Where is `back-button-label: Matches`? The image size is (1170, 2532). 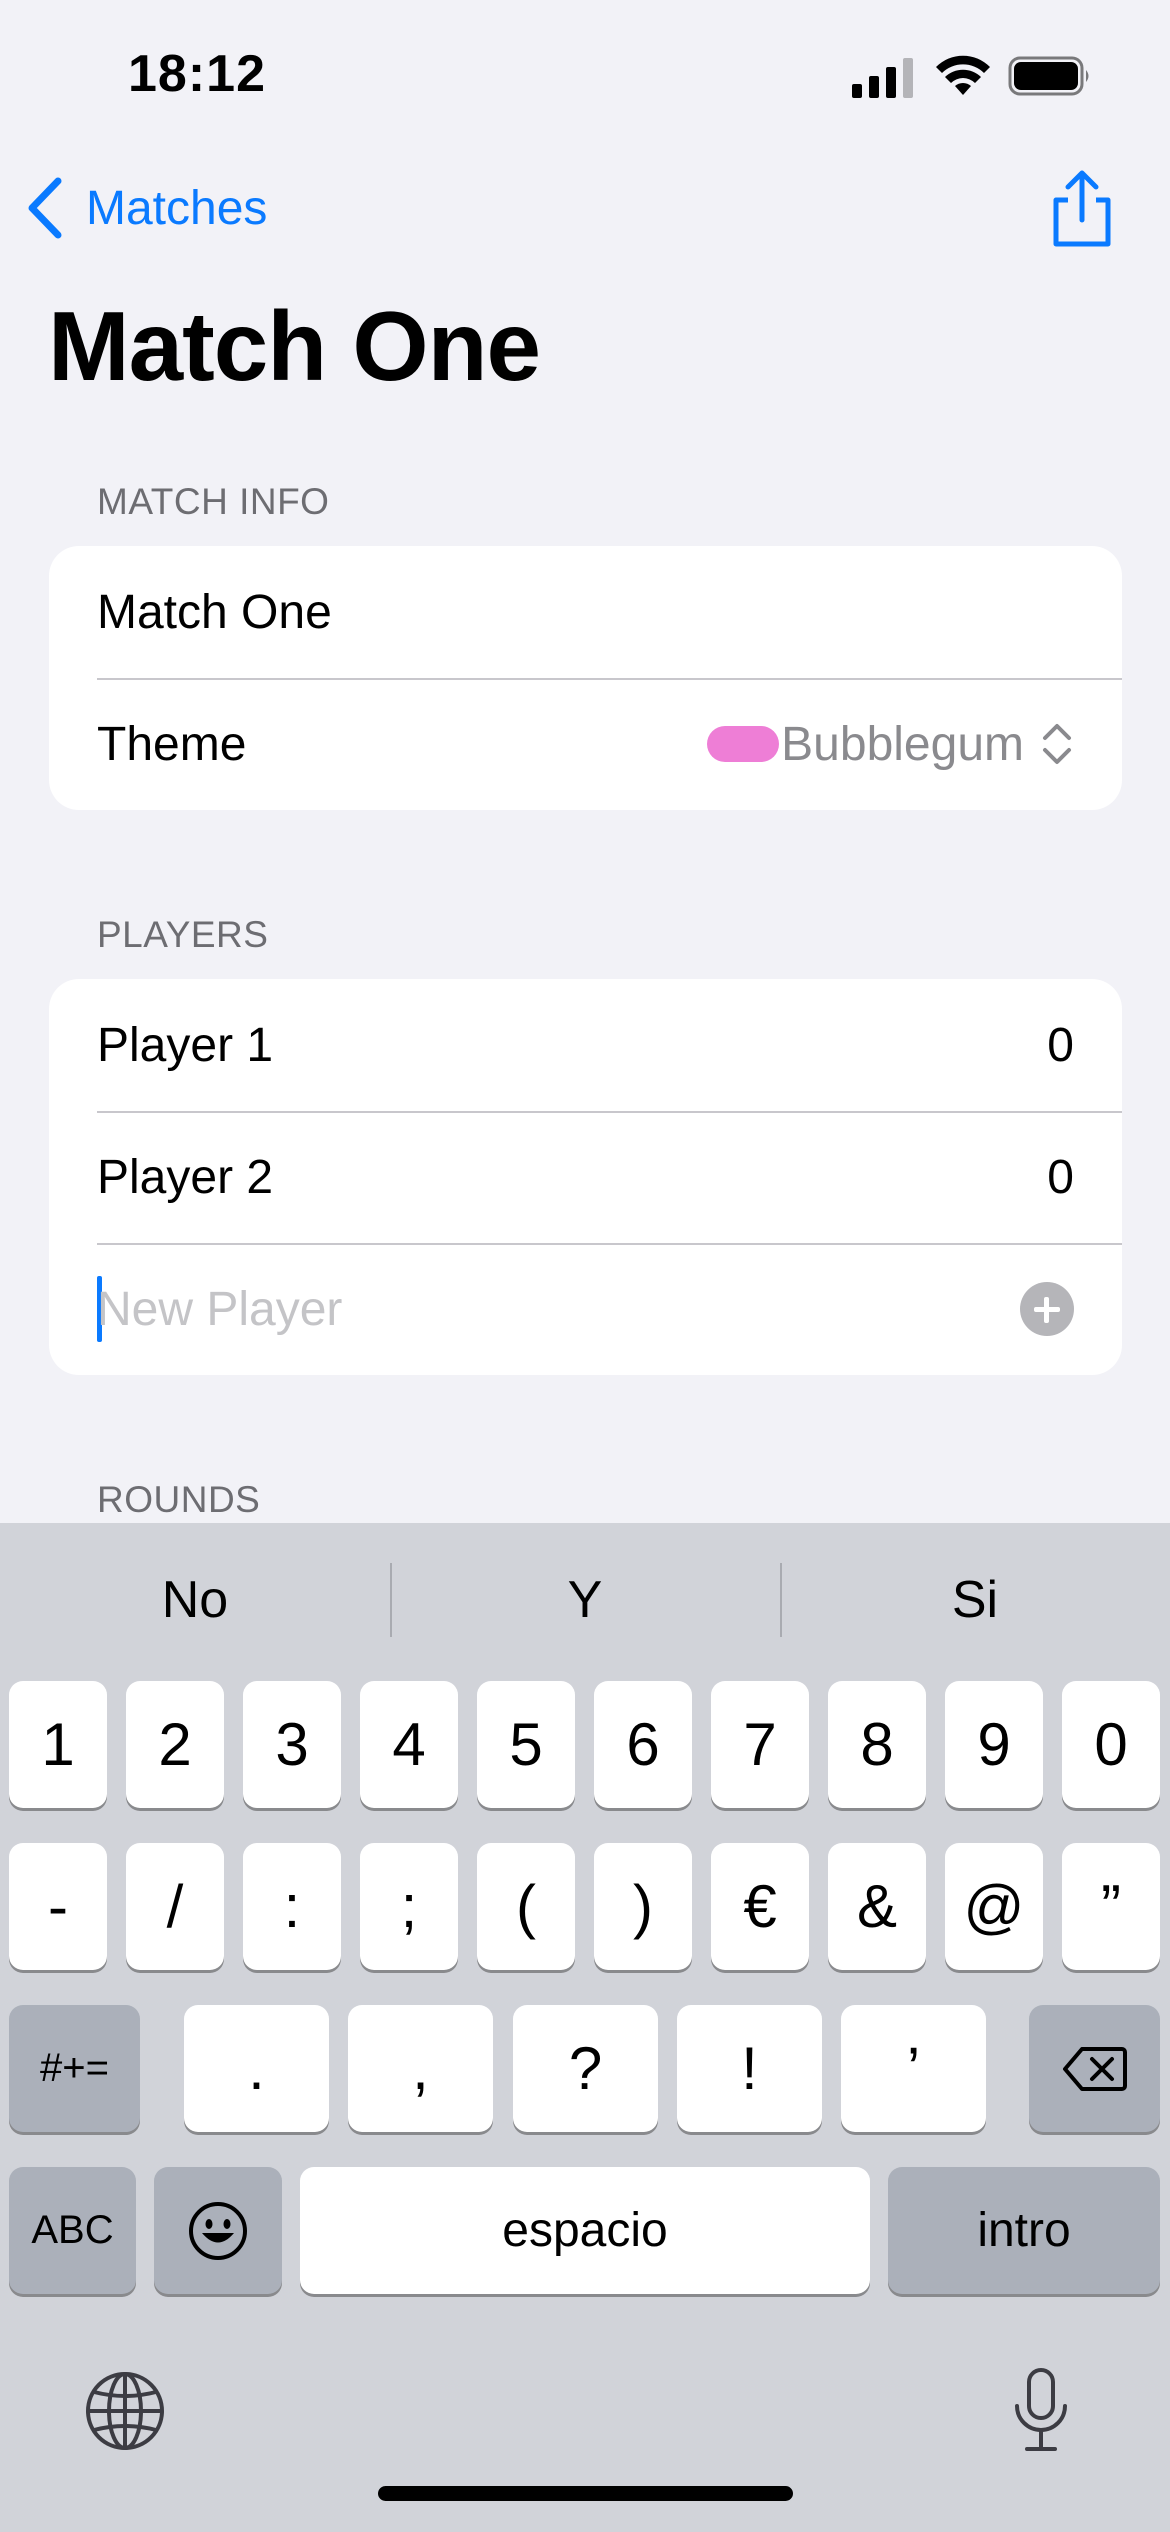
back-button-label: Matches is located at coordinates (177, 208).